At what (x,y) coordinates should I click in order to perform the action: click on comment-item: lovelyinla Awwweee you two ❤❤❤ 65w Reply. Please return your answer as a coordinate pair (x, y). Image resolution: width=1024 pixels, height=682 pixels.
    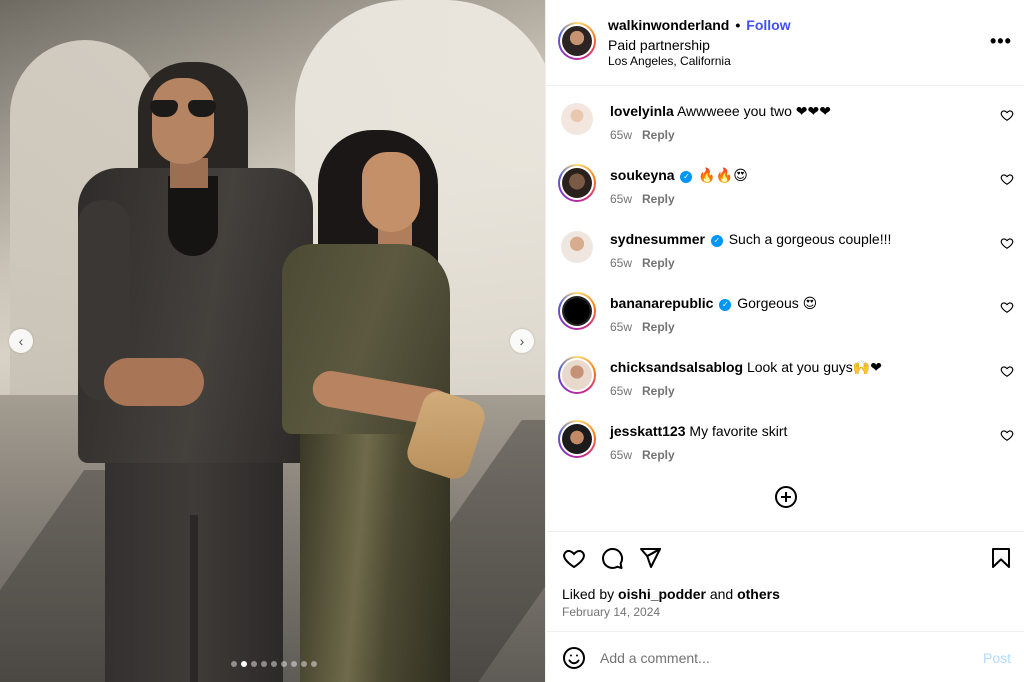
    Looking at the image, I should click on (785, 128).